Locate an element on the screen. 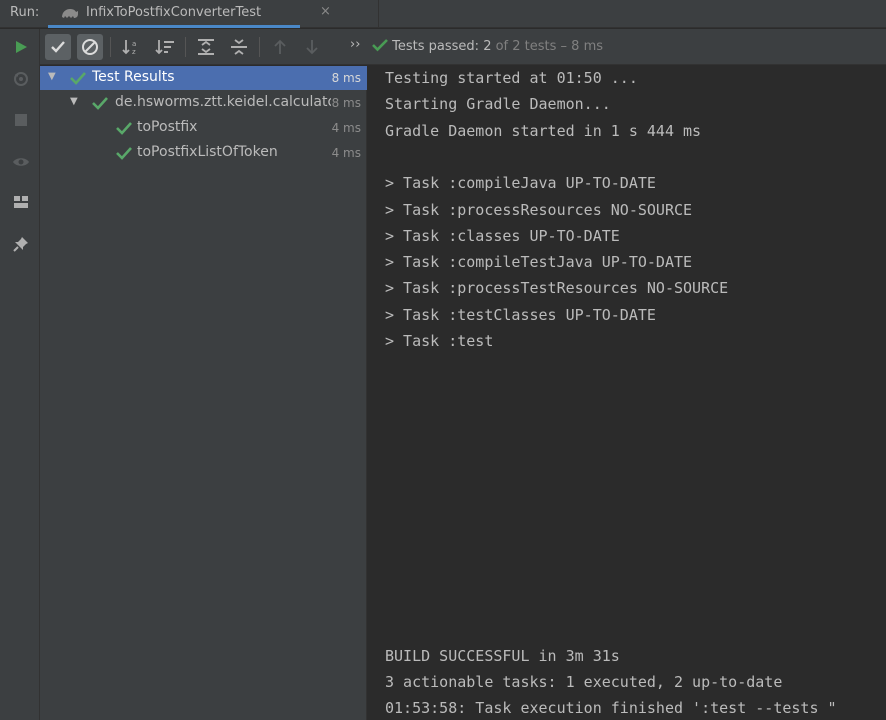  arrow-up-icon is located at coordinates (280, 46).